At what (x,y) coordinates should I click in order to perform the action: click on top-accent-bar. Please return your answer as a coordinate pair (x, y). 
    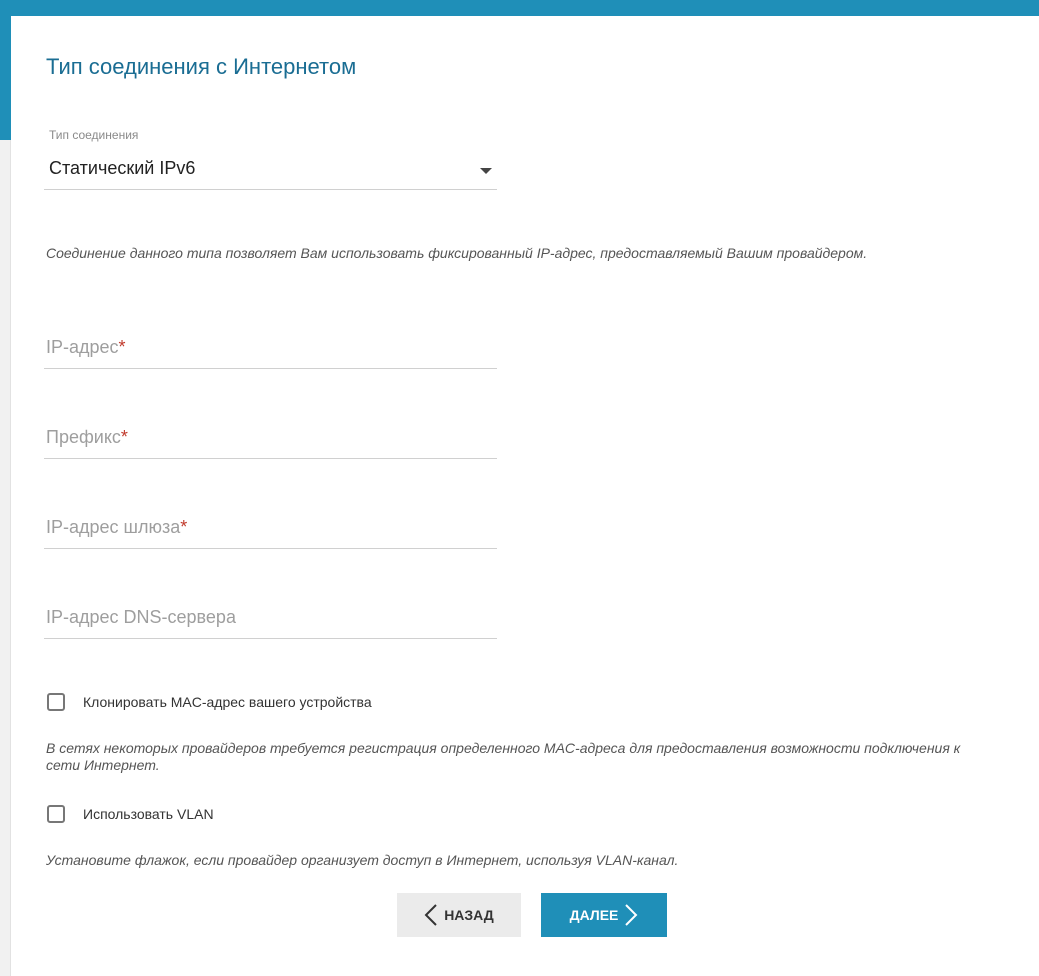
    Looking at the image, I should click on (525, 8).